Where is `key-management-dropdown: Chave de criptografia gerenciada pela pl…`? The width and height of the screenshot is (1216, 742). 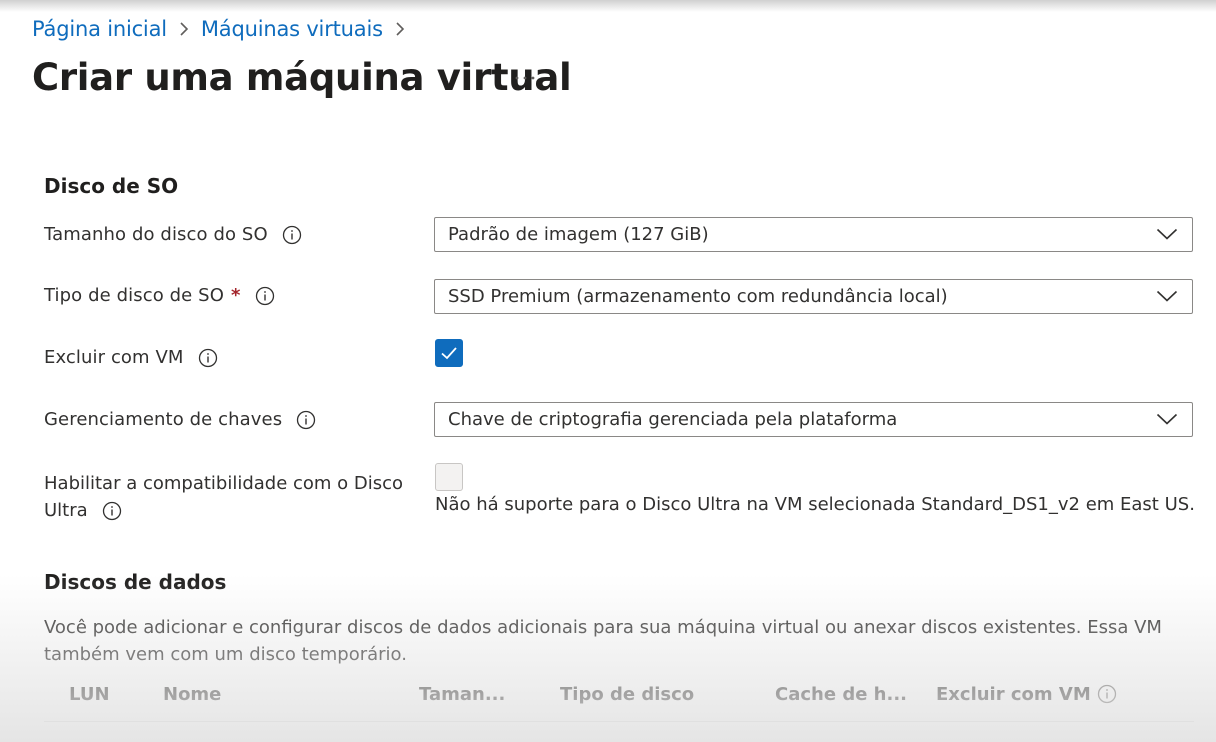 key-management-dropdown: Chave de criptografia gerenciada pela pl… is located at coordinates (813, 419).